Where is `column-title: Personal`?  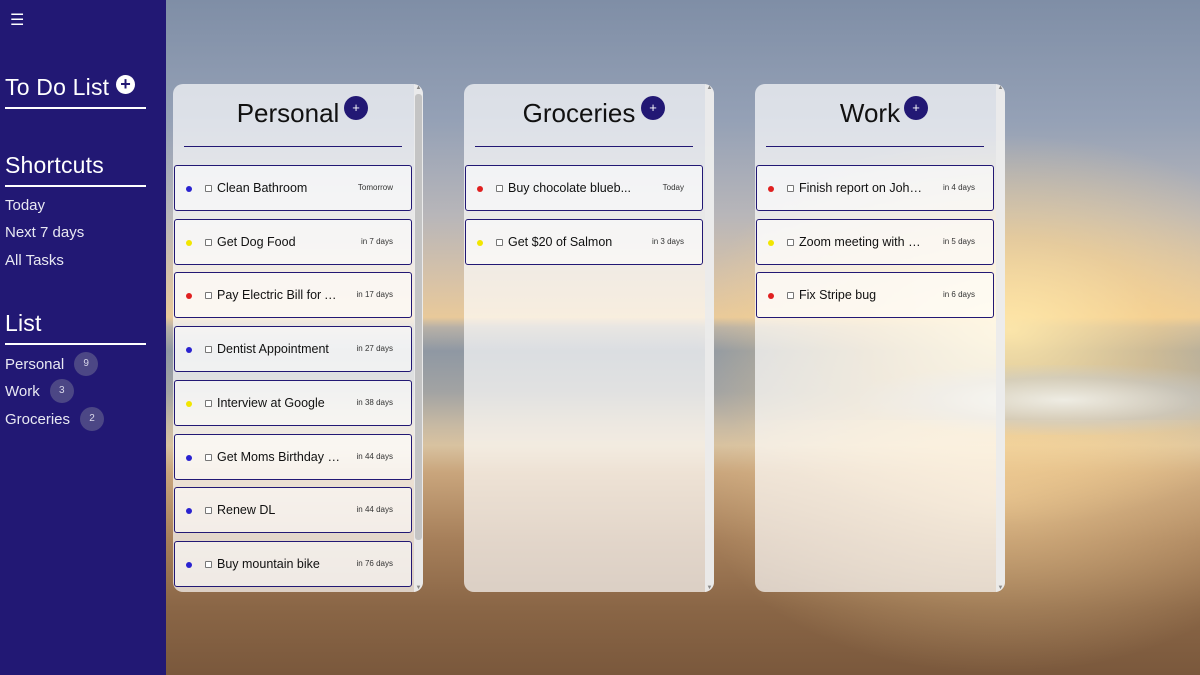
column-title: Personal is located at coordinates (288, 113).